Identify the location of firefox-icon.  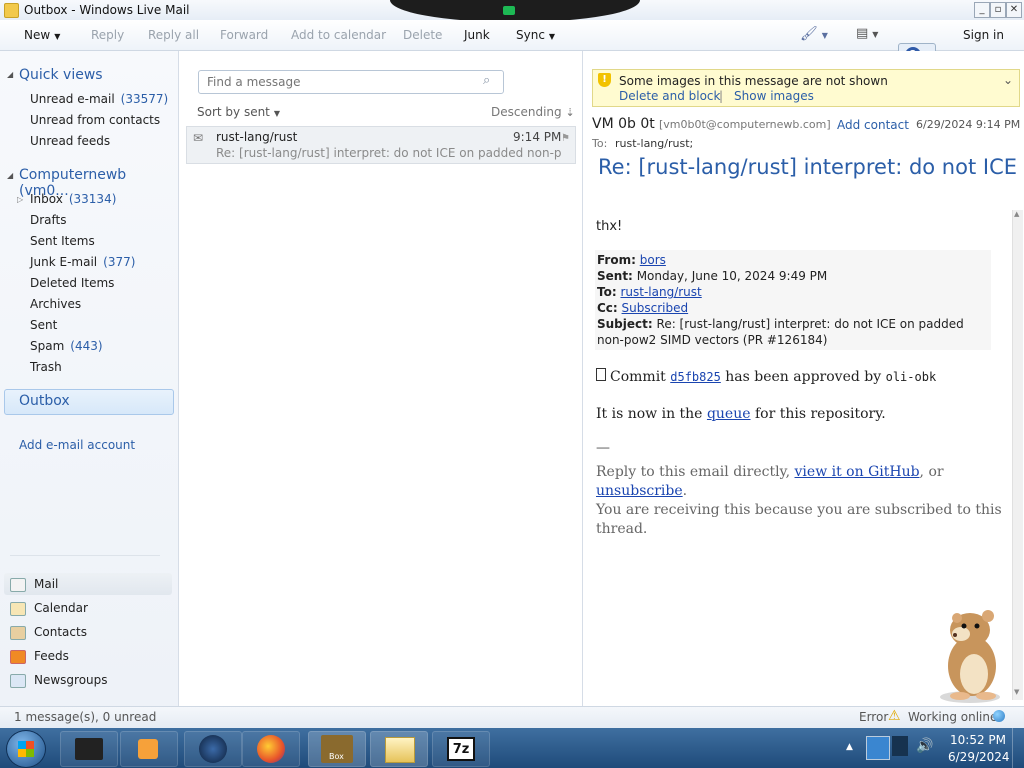
(271, 749).